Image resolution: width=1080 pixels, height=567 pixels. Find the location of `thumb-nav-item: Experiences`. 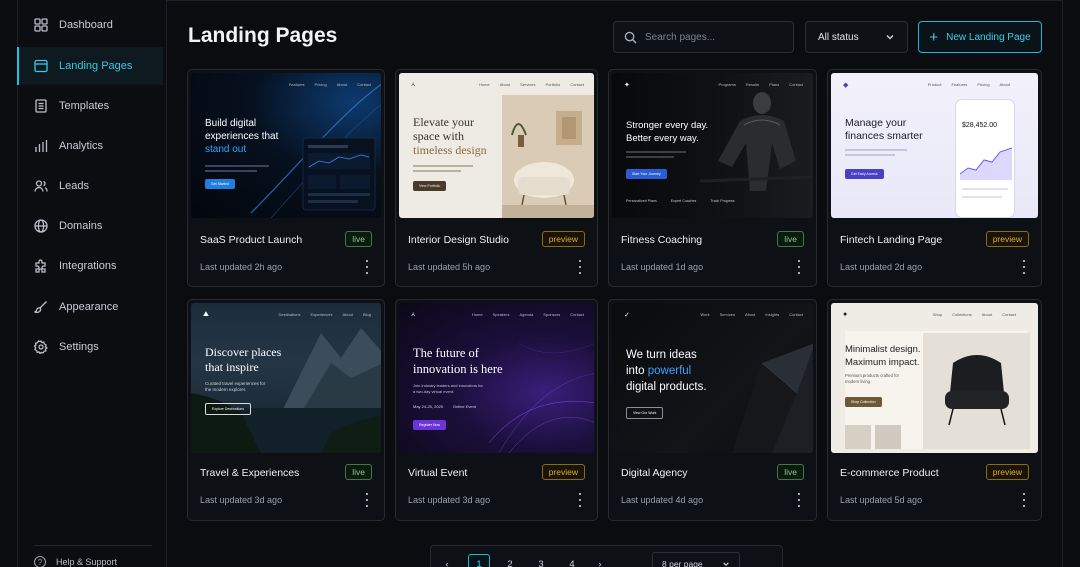

thumb-nav-item: Experiences is located at coordinates (321, 314).